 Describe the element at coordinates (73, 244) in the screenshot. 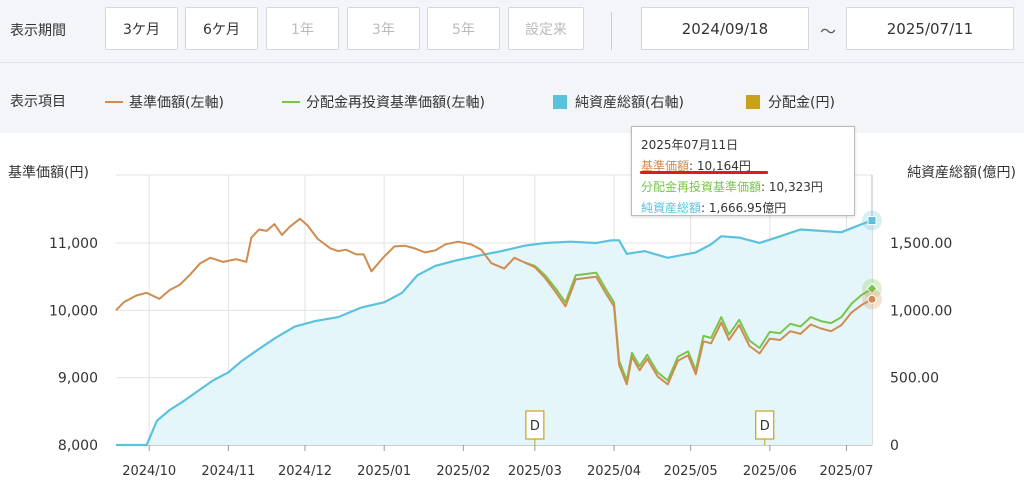

I see `y-left-tick-label: 11,000` at that location.